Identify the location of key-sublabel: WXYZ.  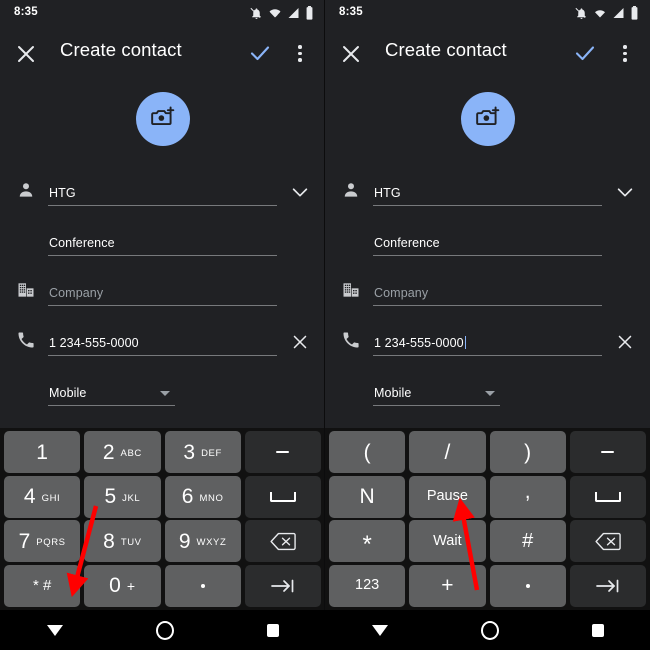
(211, 543).